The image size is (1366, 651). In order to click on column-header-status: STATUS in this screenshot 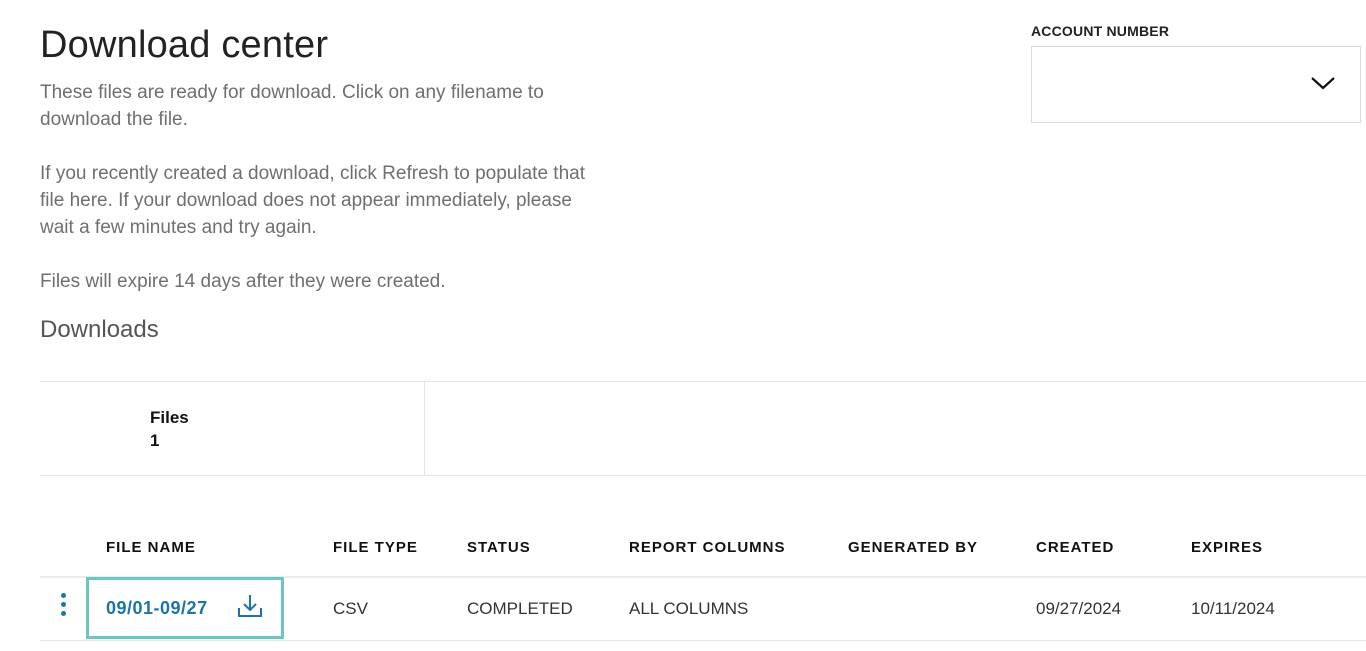, I will do `click(499, 547)`.